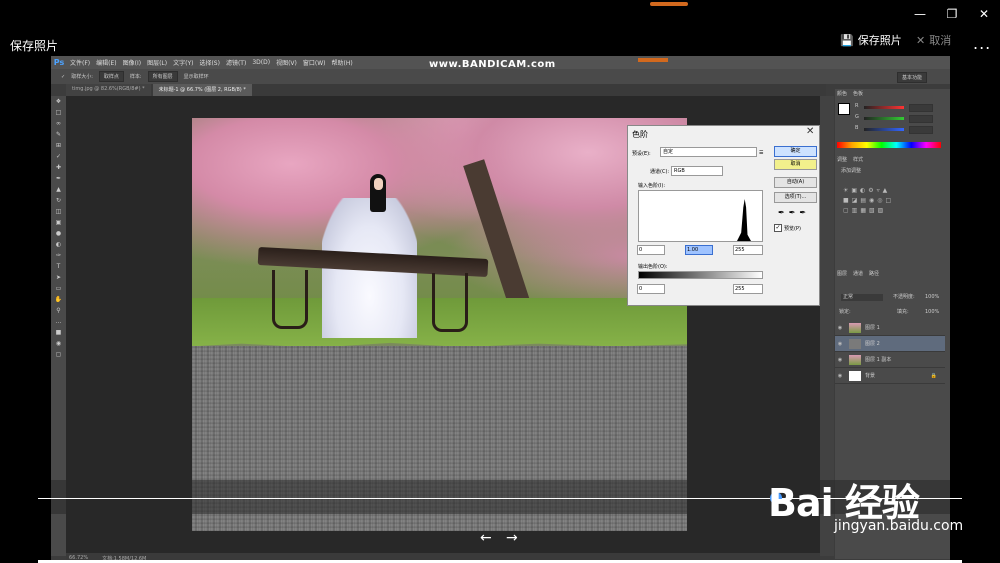 Image resolution: width=1000 pixels, height=563 pixels. I want to click on levels-cancel-button: 取消, so click(795, 164).